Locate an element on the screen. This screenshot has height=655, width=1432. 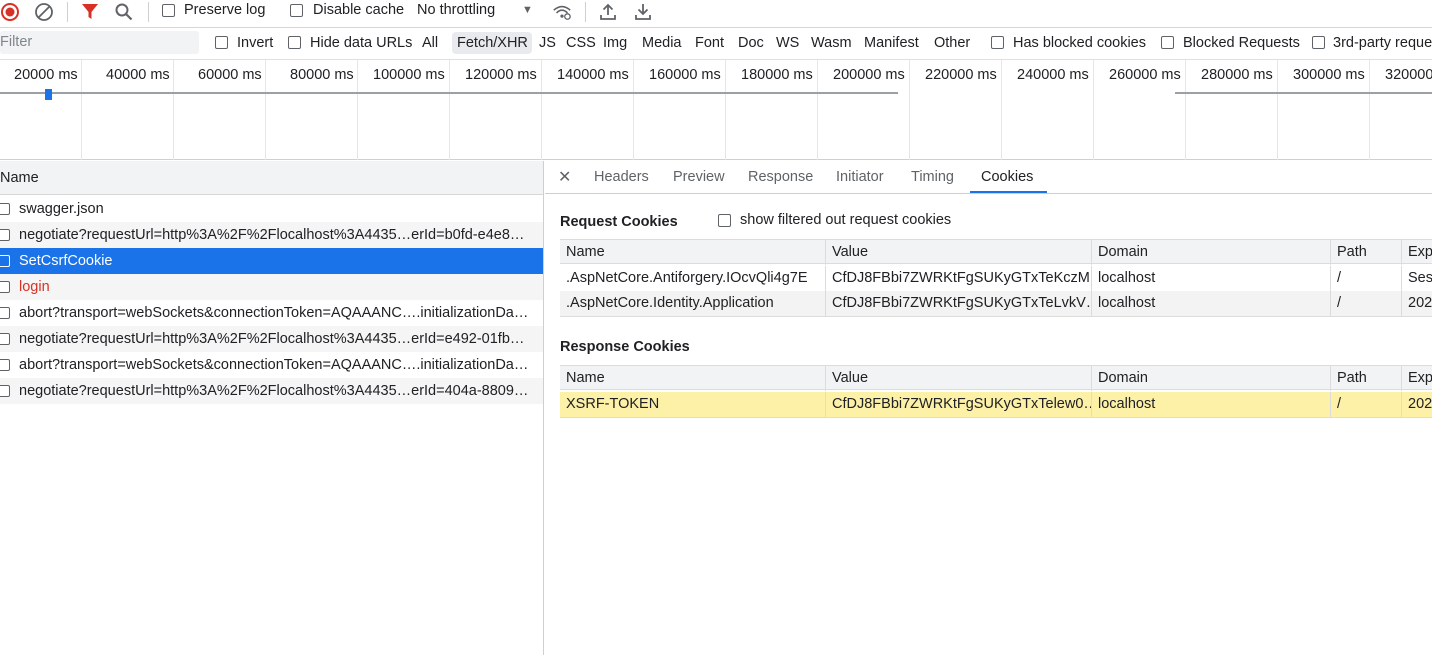
clear-icon is located at coordinates (44, 12).